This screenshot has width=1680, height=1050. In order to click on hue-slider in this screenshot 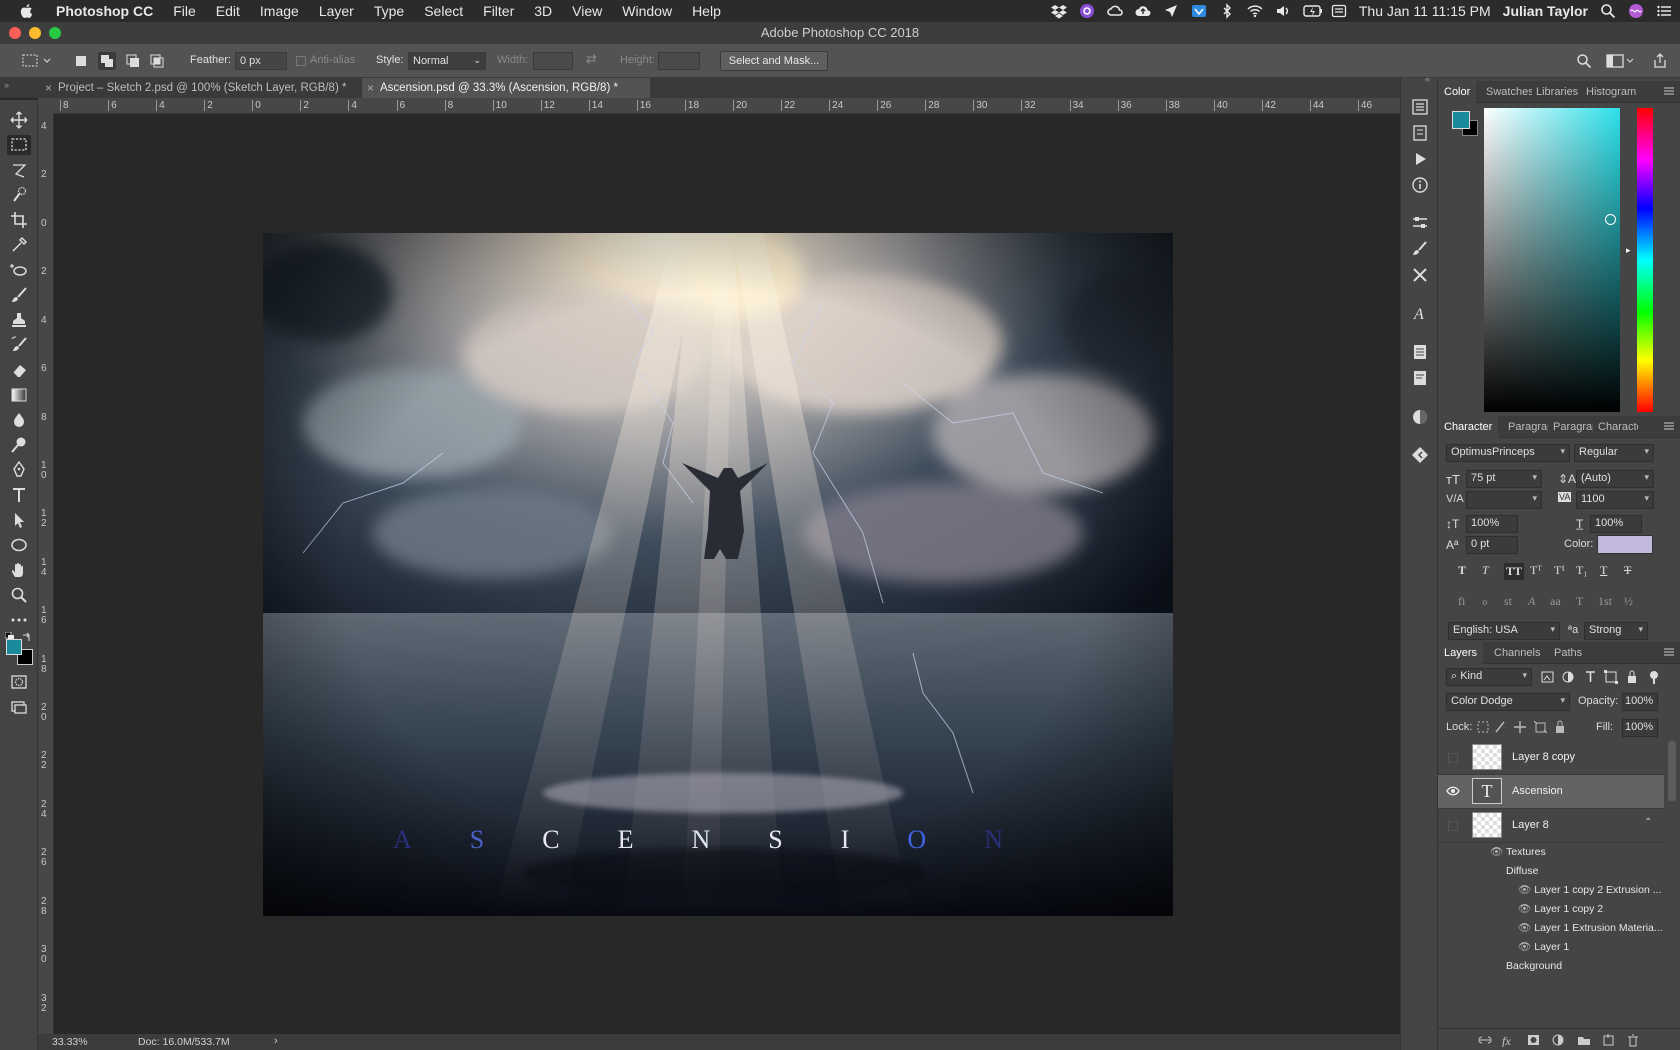, I will do `click(1645, 260)`.